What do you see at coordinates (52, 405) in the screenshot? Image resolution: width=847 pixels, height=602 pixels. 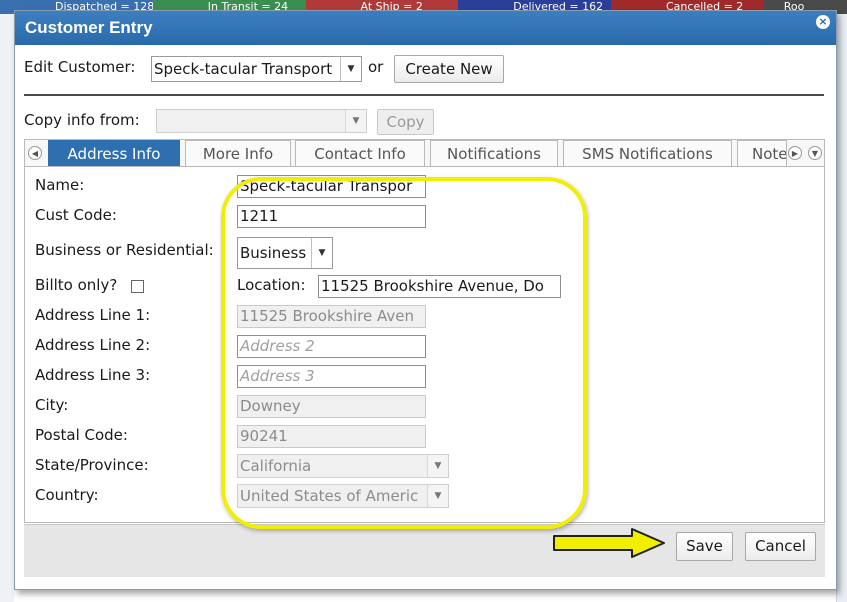 I see `city-label: City:` at bounding box center [52, 405].